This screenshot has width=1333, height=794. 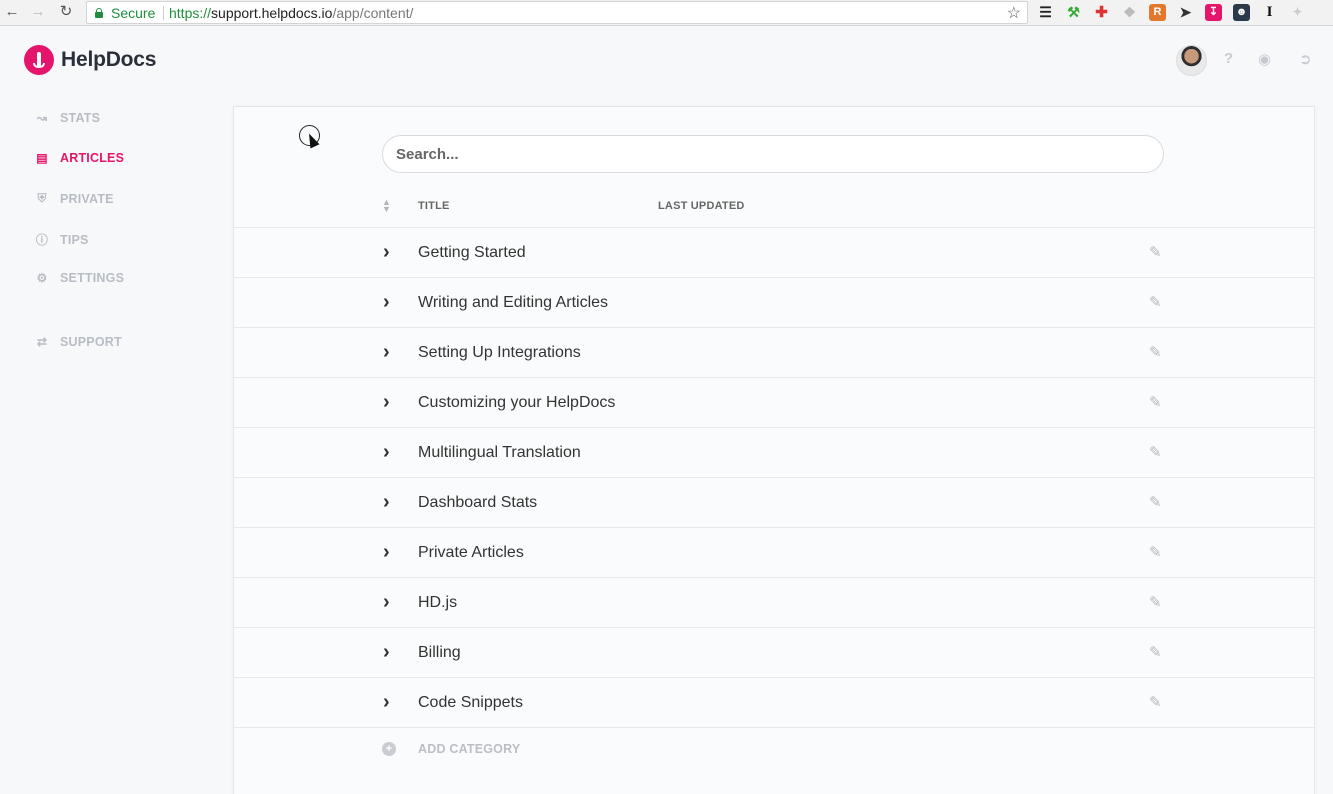 I want to click on add-category-button: + ADD CATEGORY, so click(x=451, y=749).